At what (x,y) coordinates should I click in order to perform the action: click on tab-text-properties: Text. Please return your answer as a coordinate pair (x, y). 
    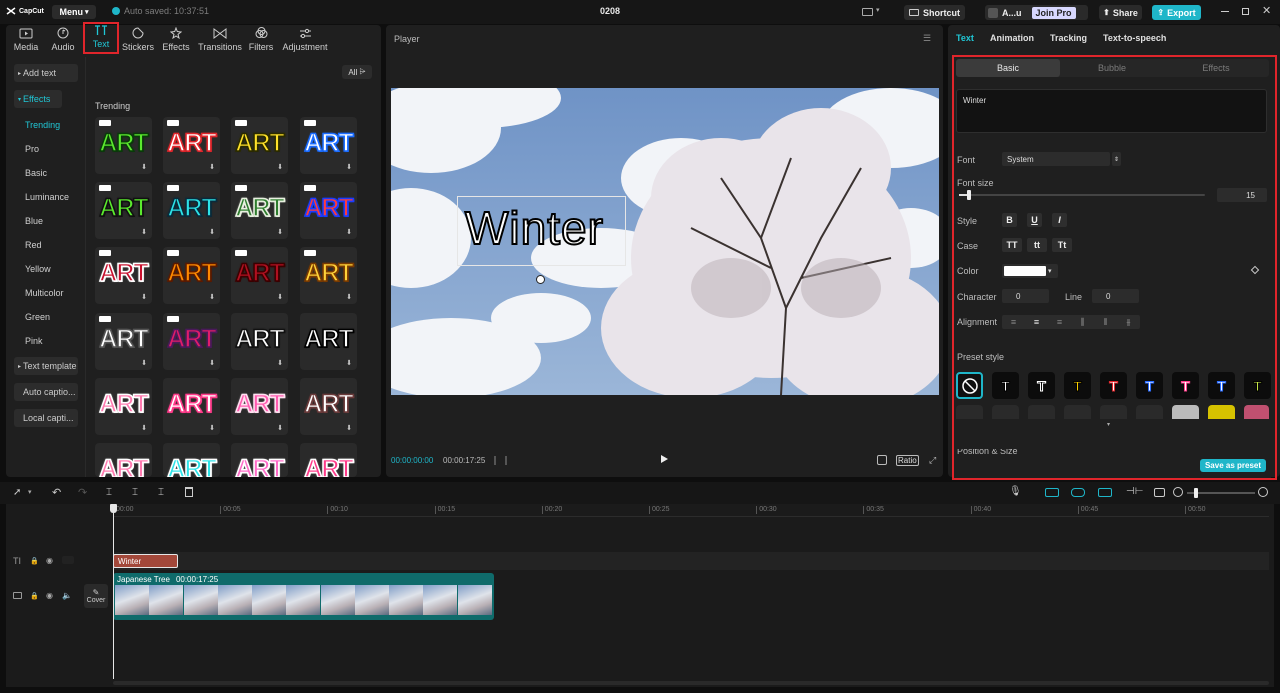
    Looking at the image, I should click on (965, 38).